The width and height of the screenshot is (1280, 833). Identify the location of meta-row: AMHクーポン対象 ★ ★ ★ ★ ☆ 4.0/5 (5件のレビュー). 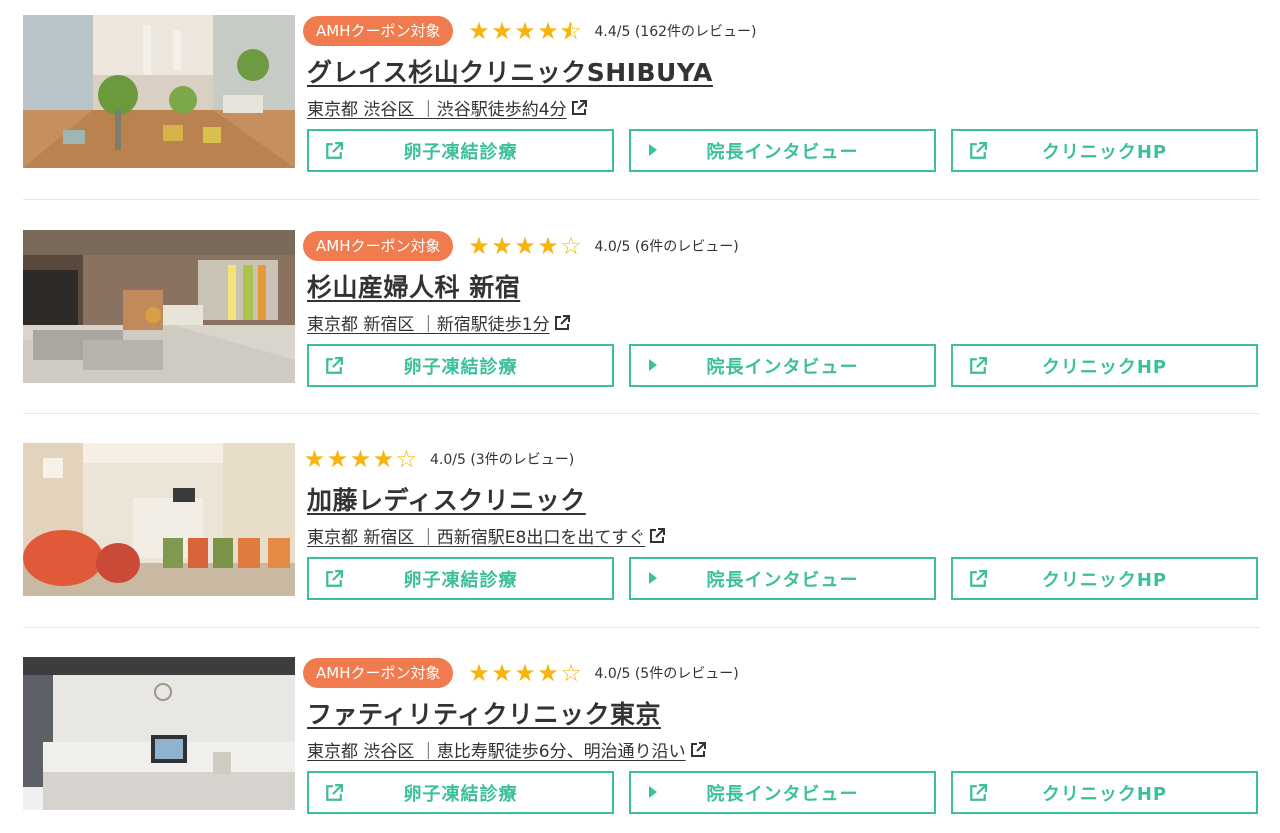
(521, 673).